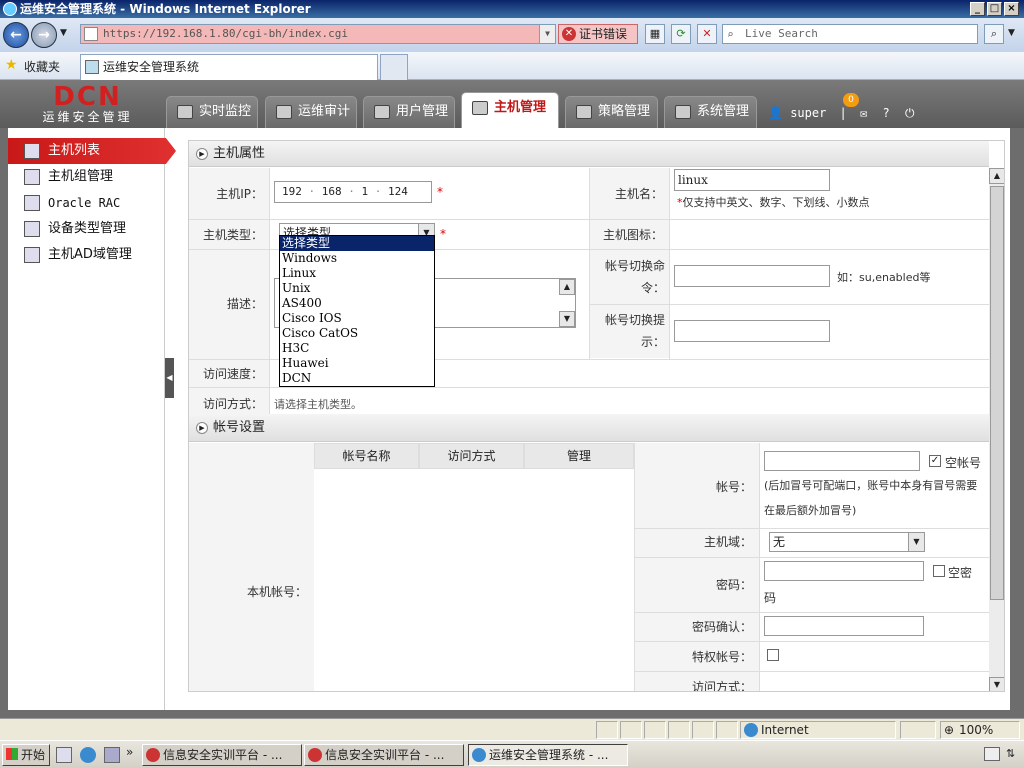 Image resolution: width=1024 pixels, height=768 pixels. I want to click on option-dcn: DCN, so click(357, 378).